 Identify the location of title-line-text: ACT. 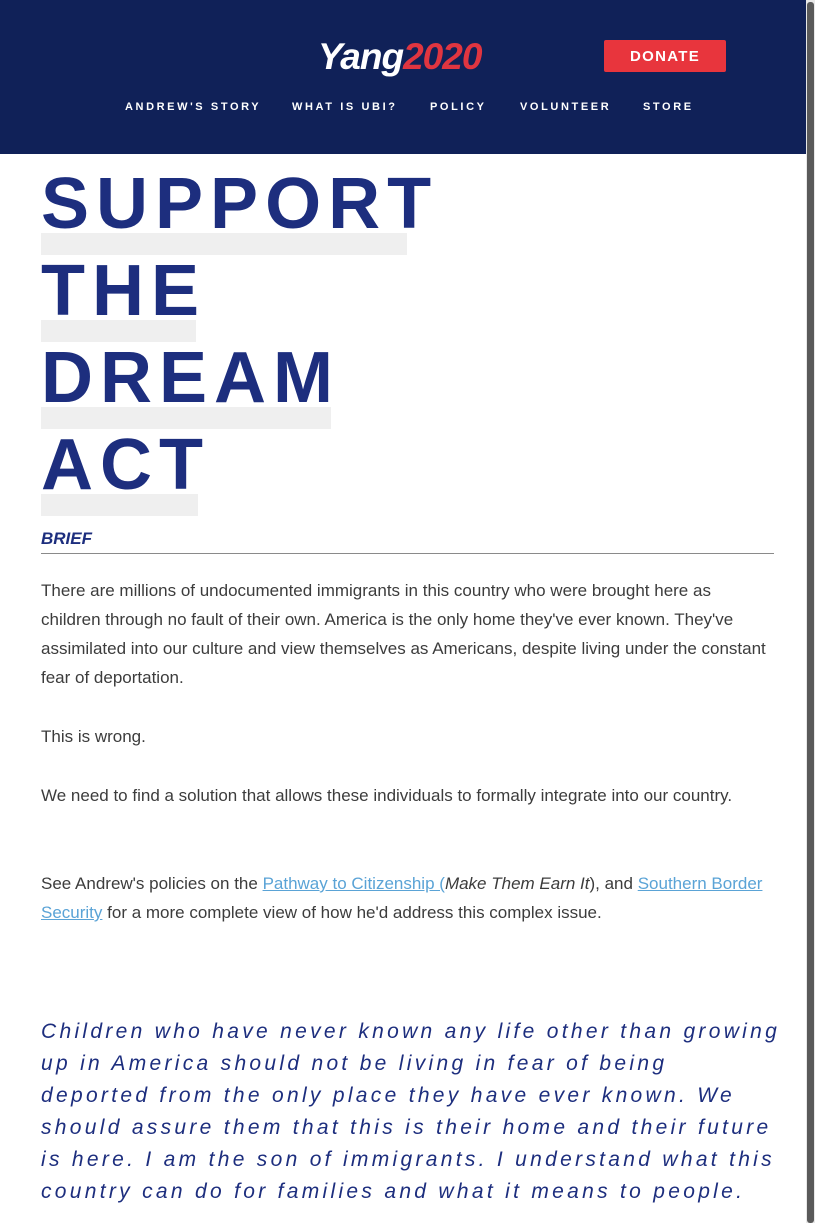
(125, 465).